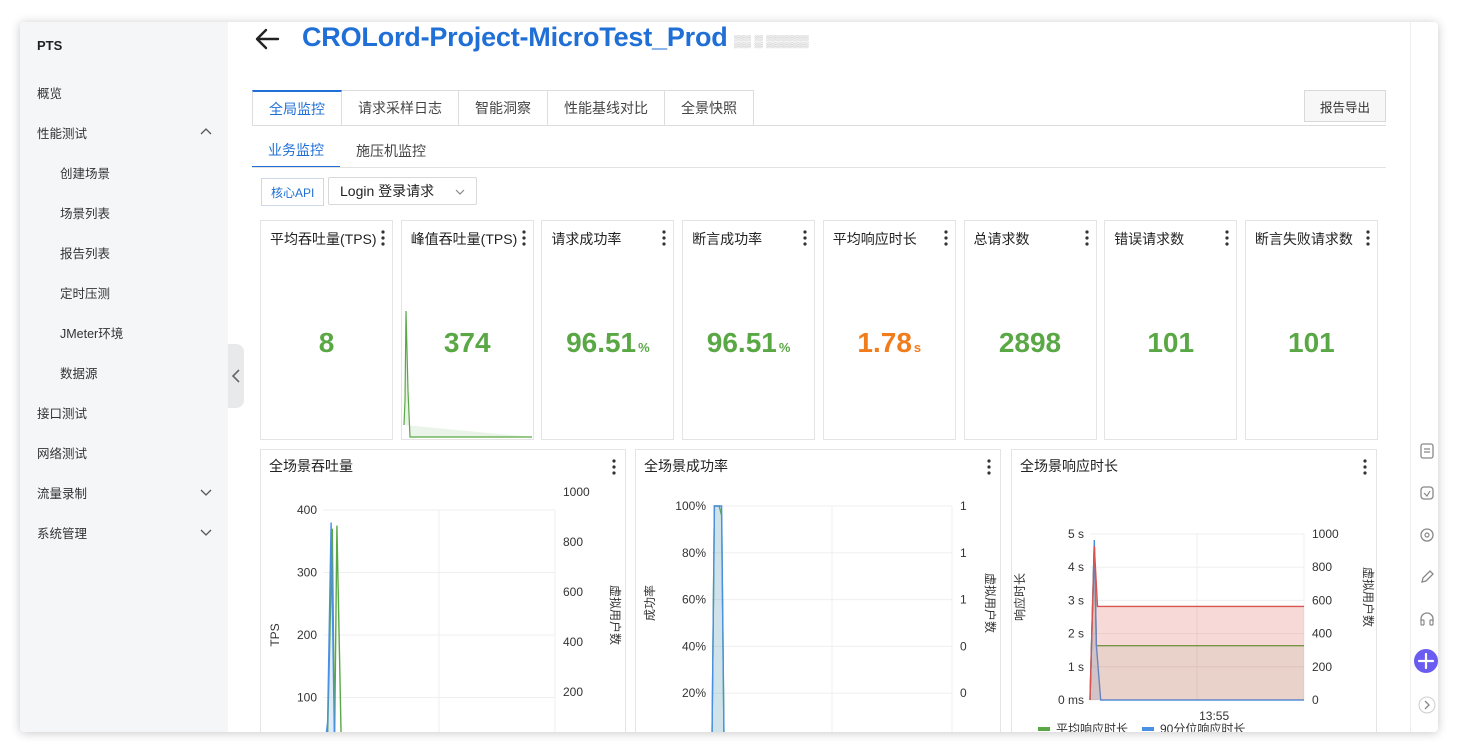 The image size is (1458, 752). Describe the element at coordinates (1322, 600) in the screenshot. I see `y2-tick-label: 600` at that location.